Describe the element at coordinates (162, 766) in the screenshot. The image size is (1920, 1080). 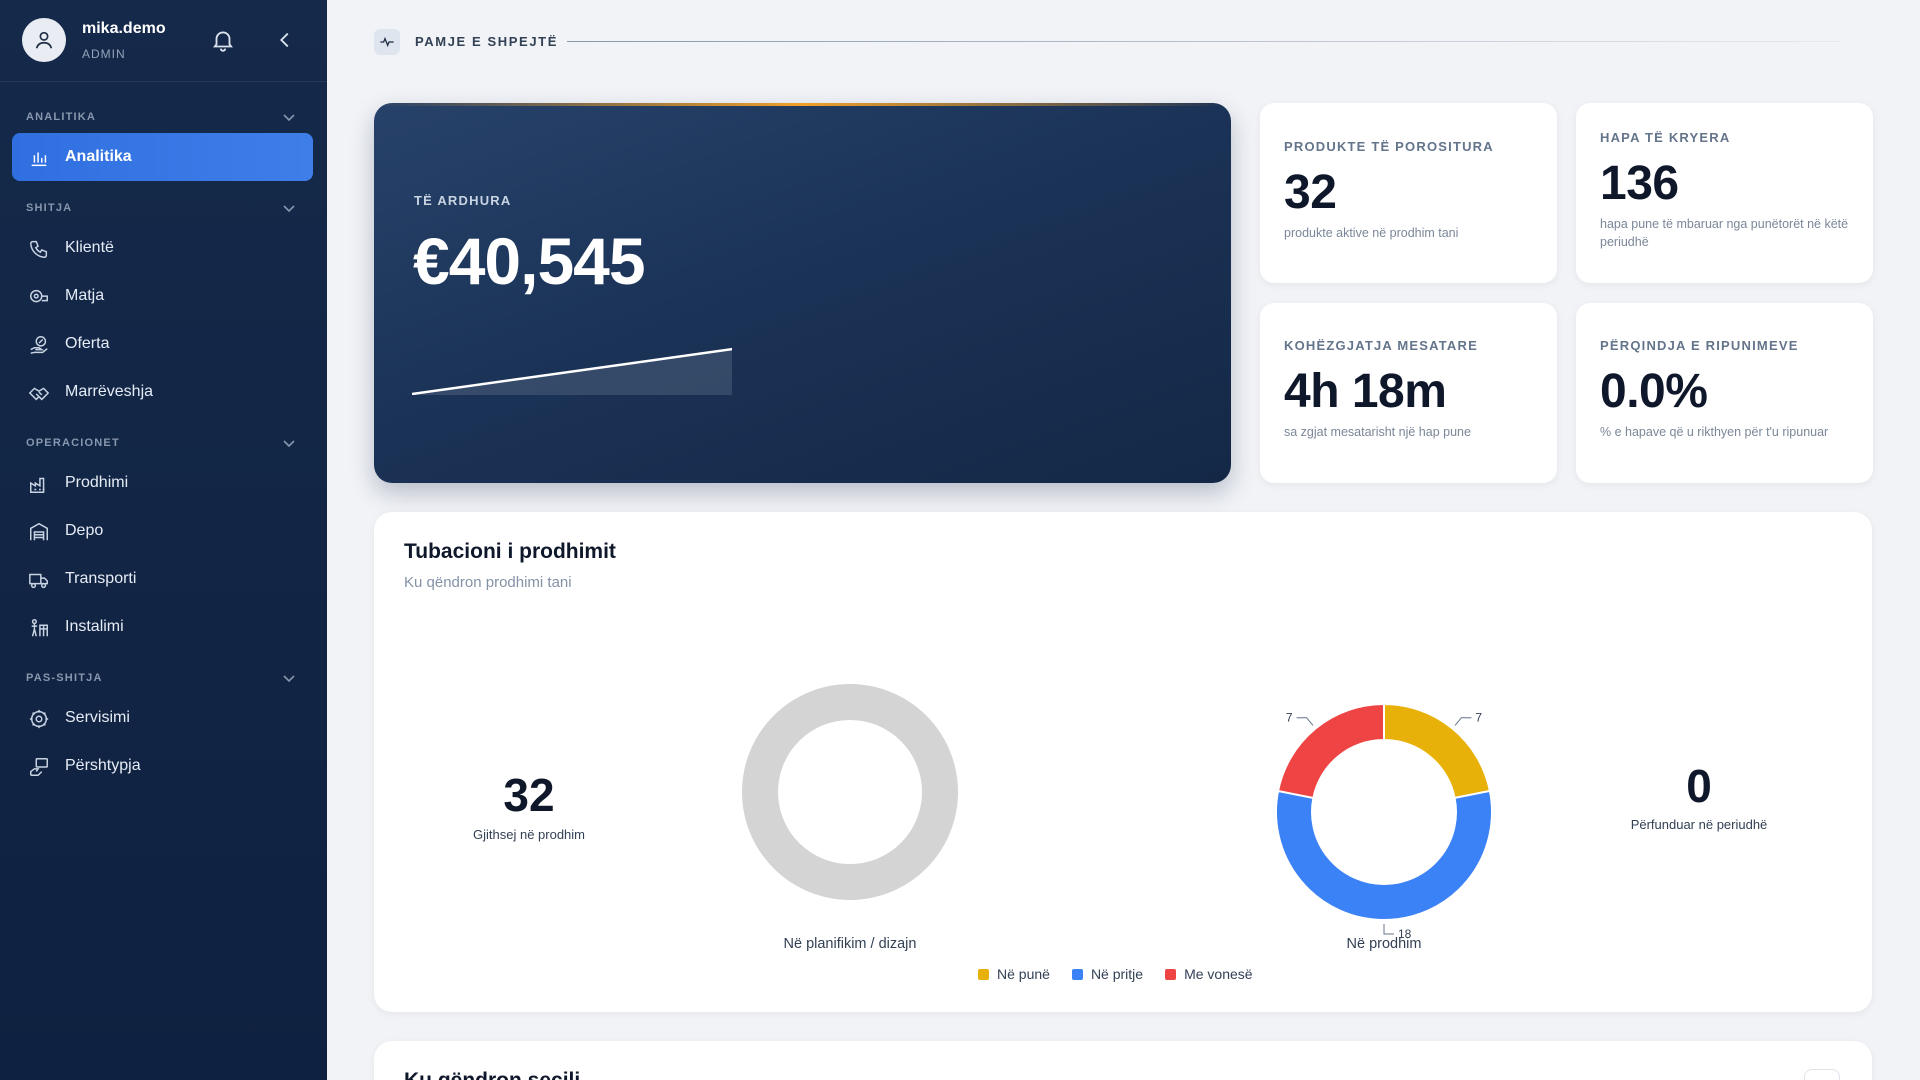
I see `sidebar-item-pershtypja: Përshtypja` at that location.